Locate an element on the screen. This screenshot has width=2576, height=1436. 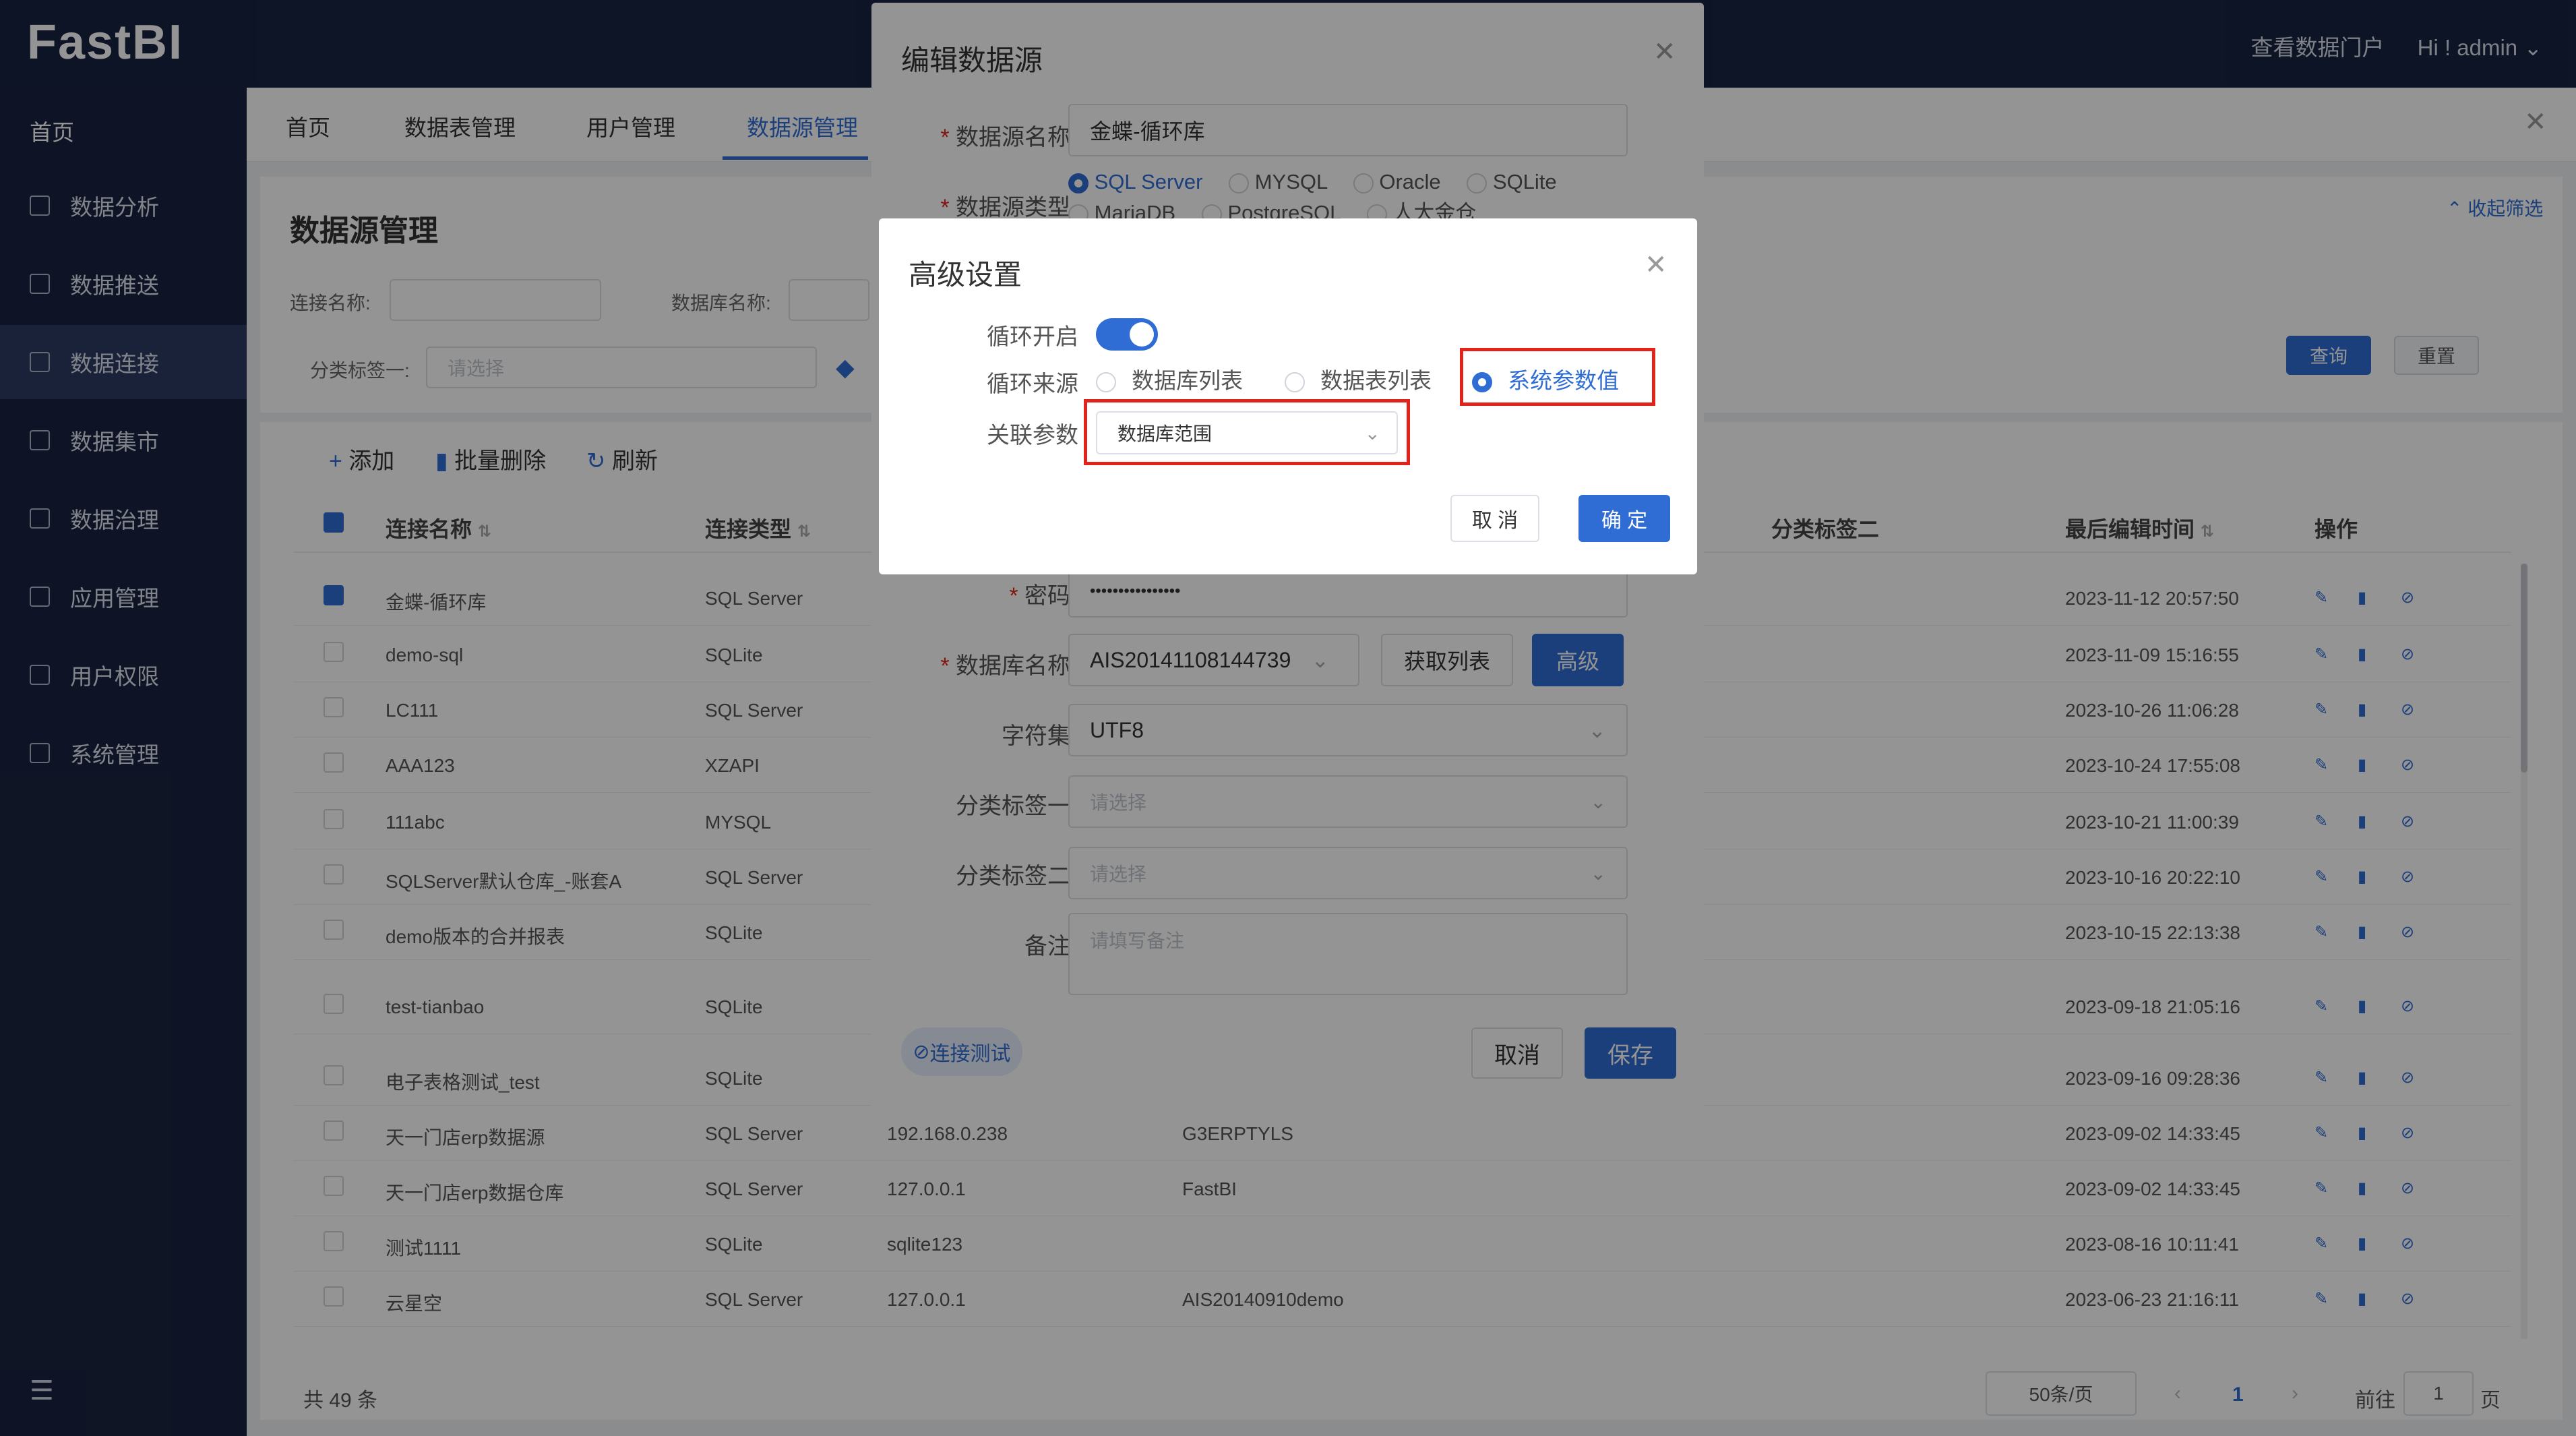
adv-confirm-button: 确 定 is located at coordinates (1624, 519).